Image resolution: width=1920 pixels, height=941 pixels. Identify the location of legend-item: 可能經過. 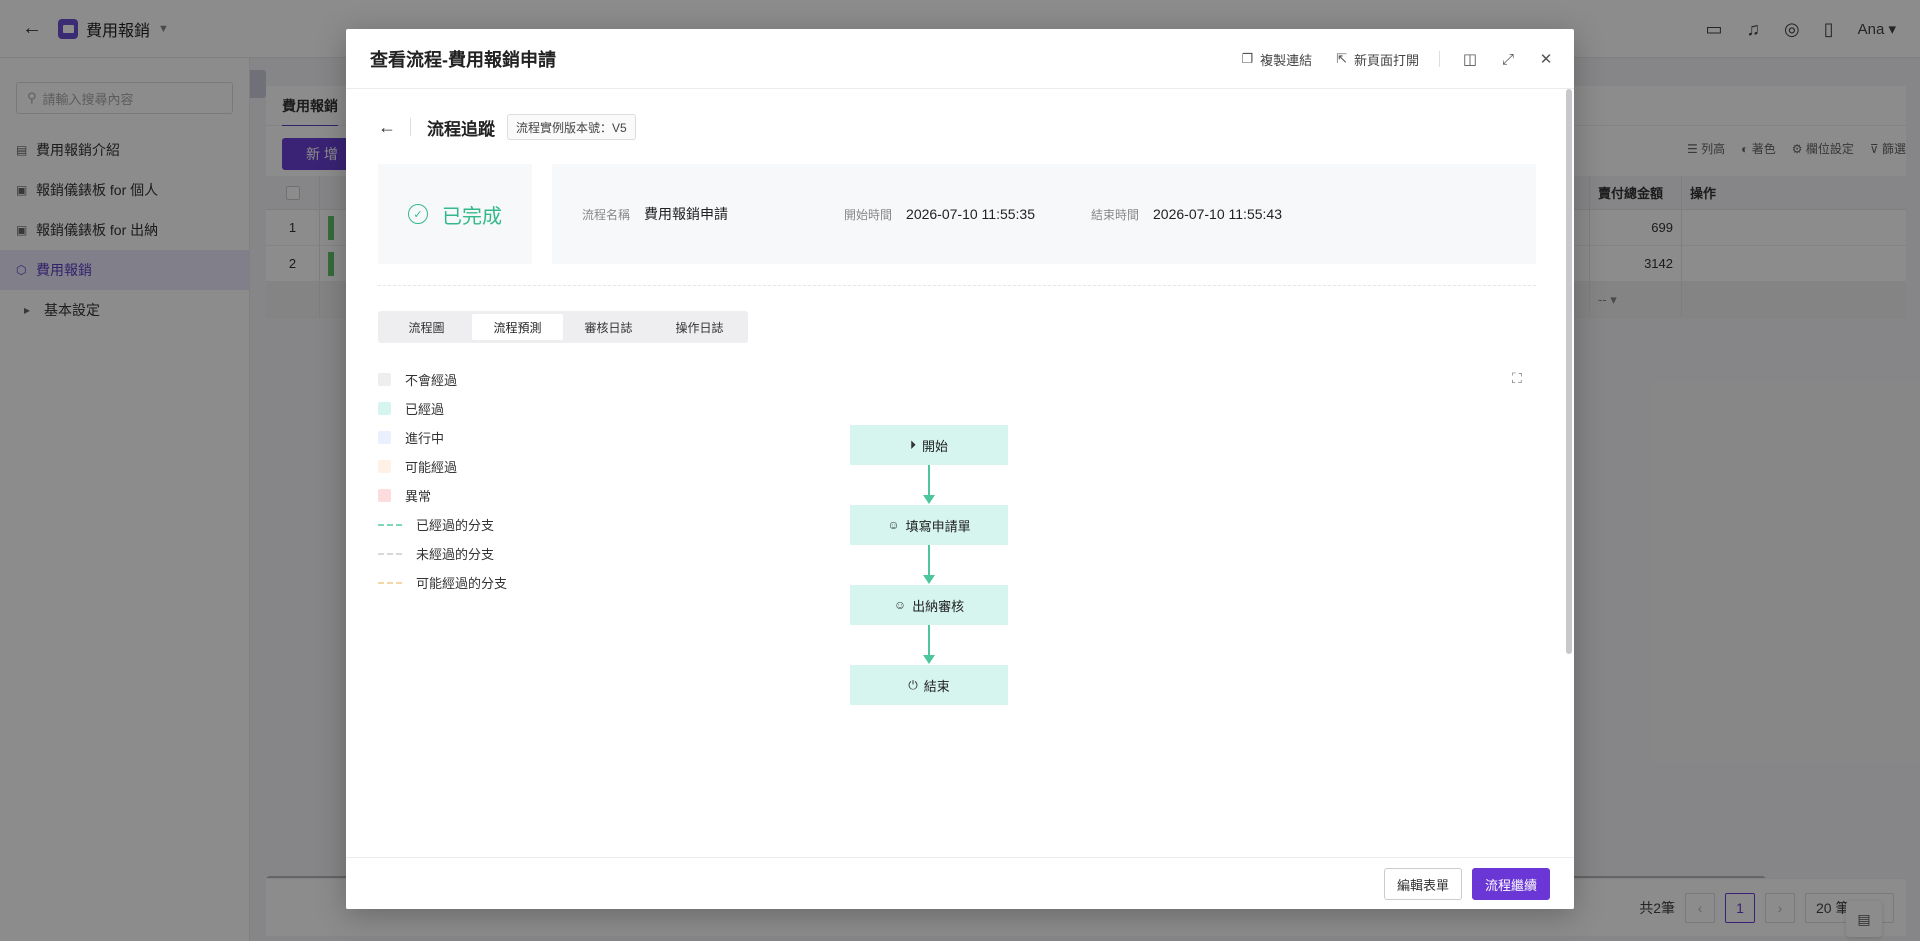
(442, 466).